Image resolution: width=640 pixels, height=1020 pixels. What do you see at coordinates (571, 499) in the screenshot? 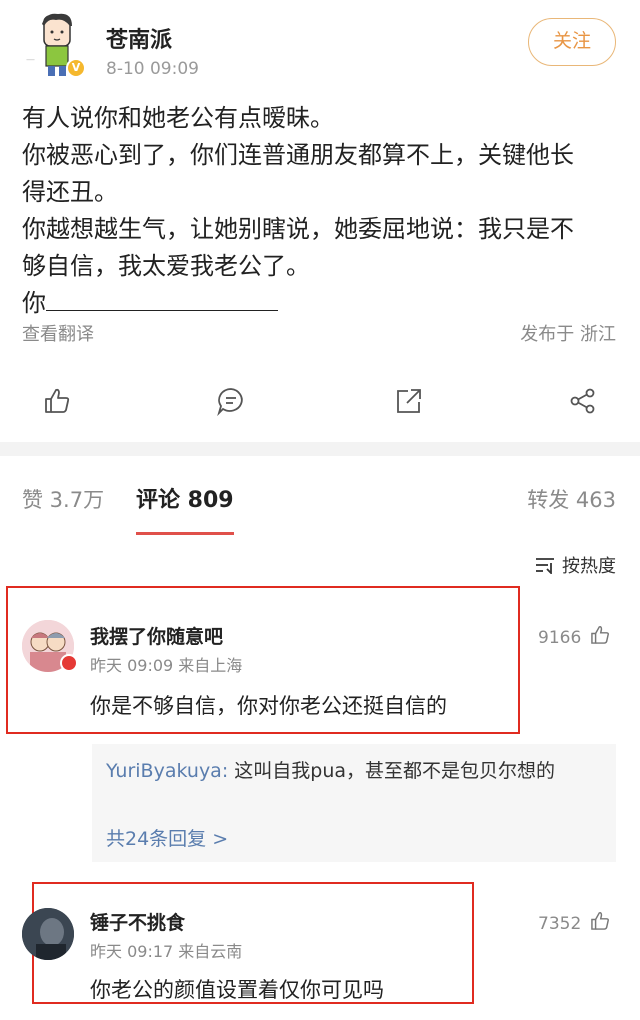
I see `tab-reposts: 转发 463` at bounding box center [571, 499].